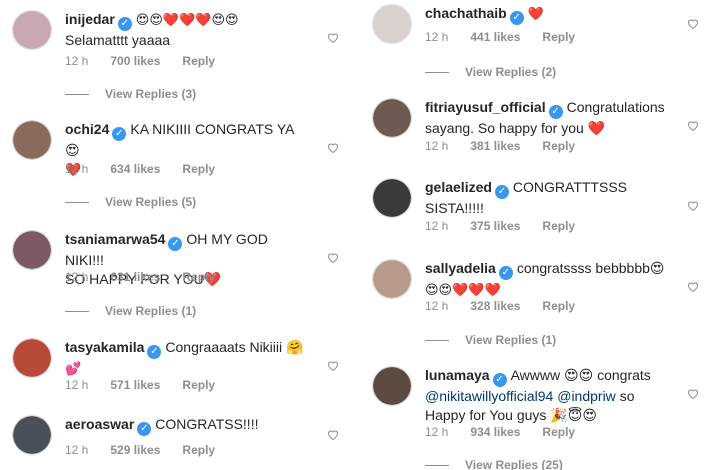 Image resolution: width=720 pixels, height=470 pixels. What do you see at coordinates (135, 385) in the screenshot?
I see `like-count: 571 likes` at bounding box center [135, 385].